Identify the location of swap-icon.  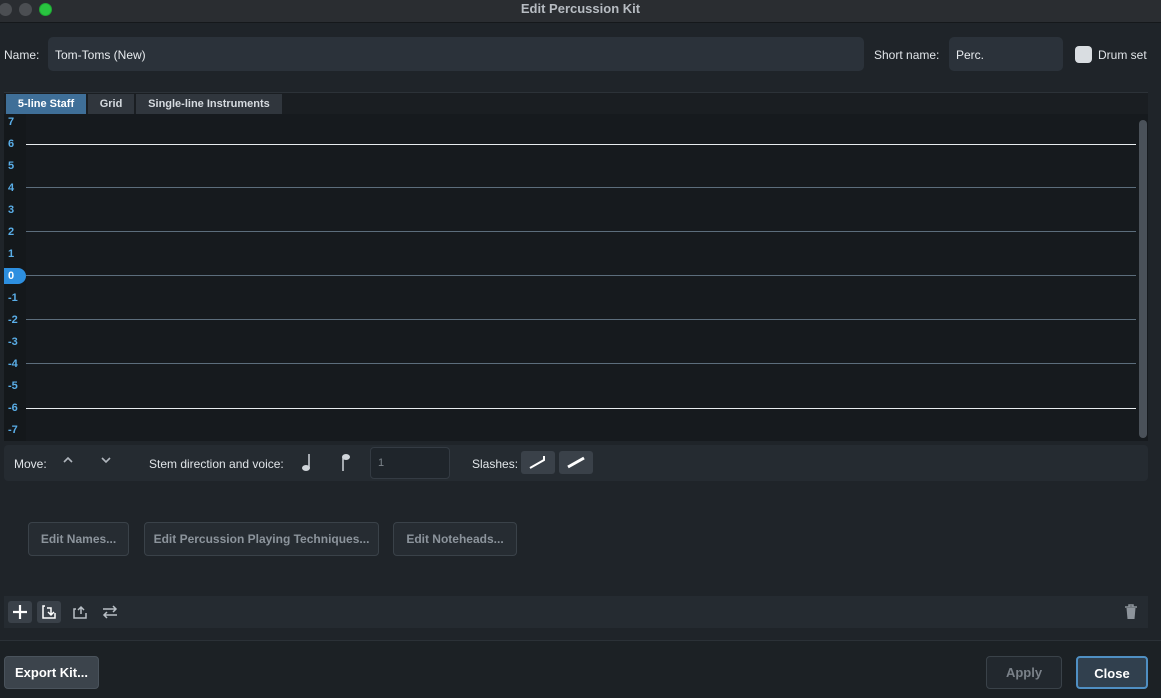
(110, 612).